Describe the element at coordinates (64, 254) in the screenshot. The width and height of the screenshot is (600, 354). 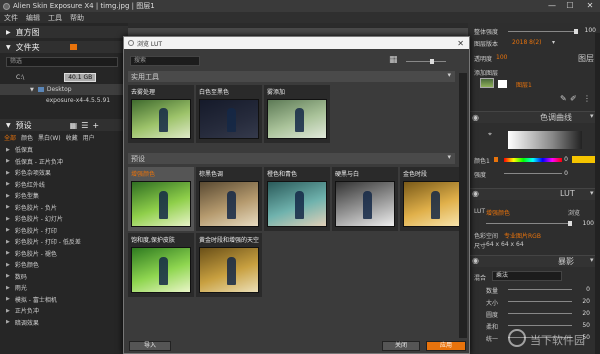
I see `preset-category-item: ▶ 彩色胶片 - 褪色` at that location.